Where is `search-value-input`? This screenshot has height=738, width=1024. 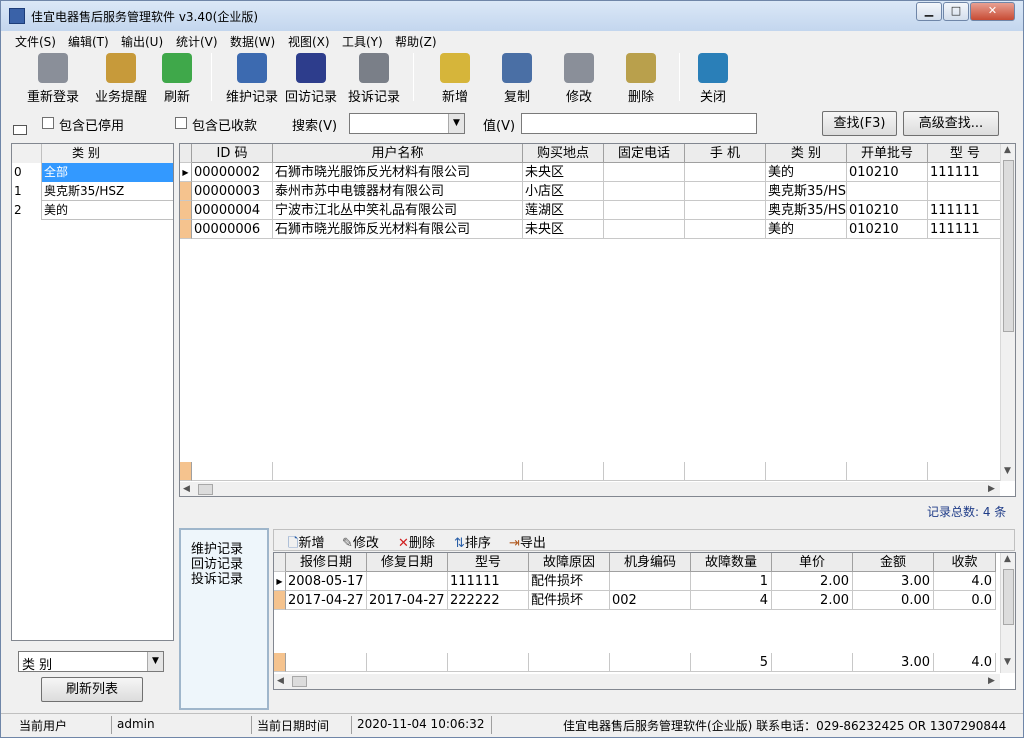
search-value-input is located at coordinates (639, 123).